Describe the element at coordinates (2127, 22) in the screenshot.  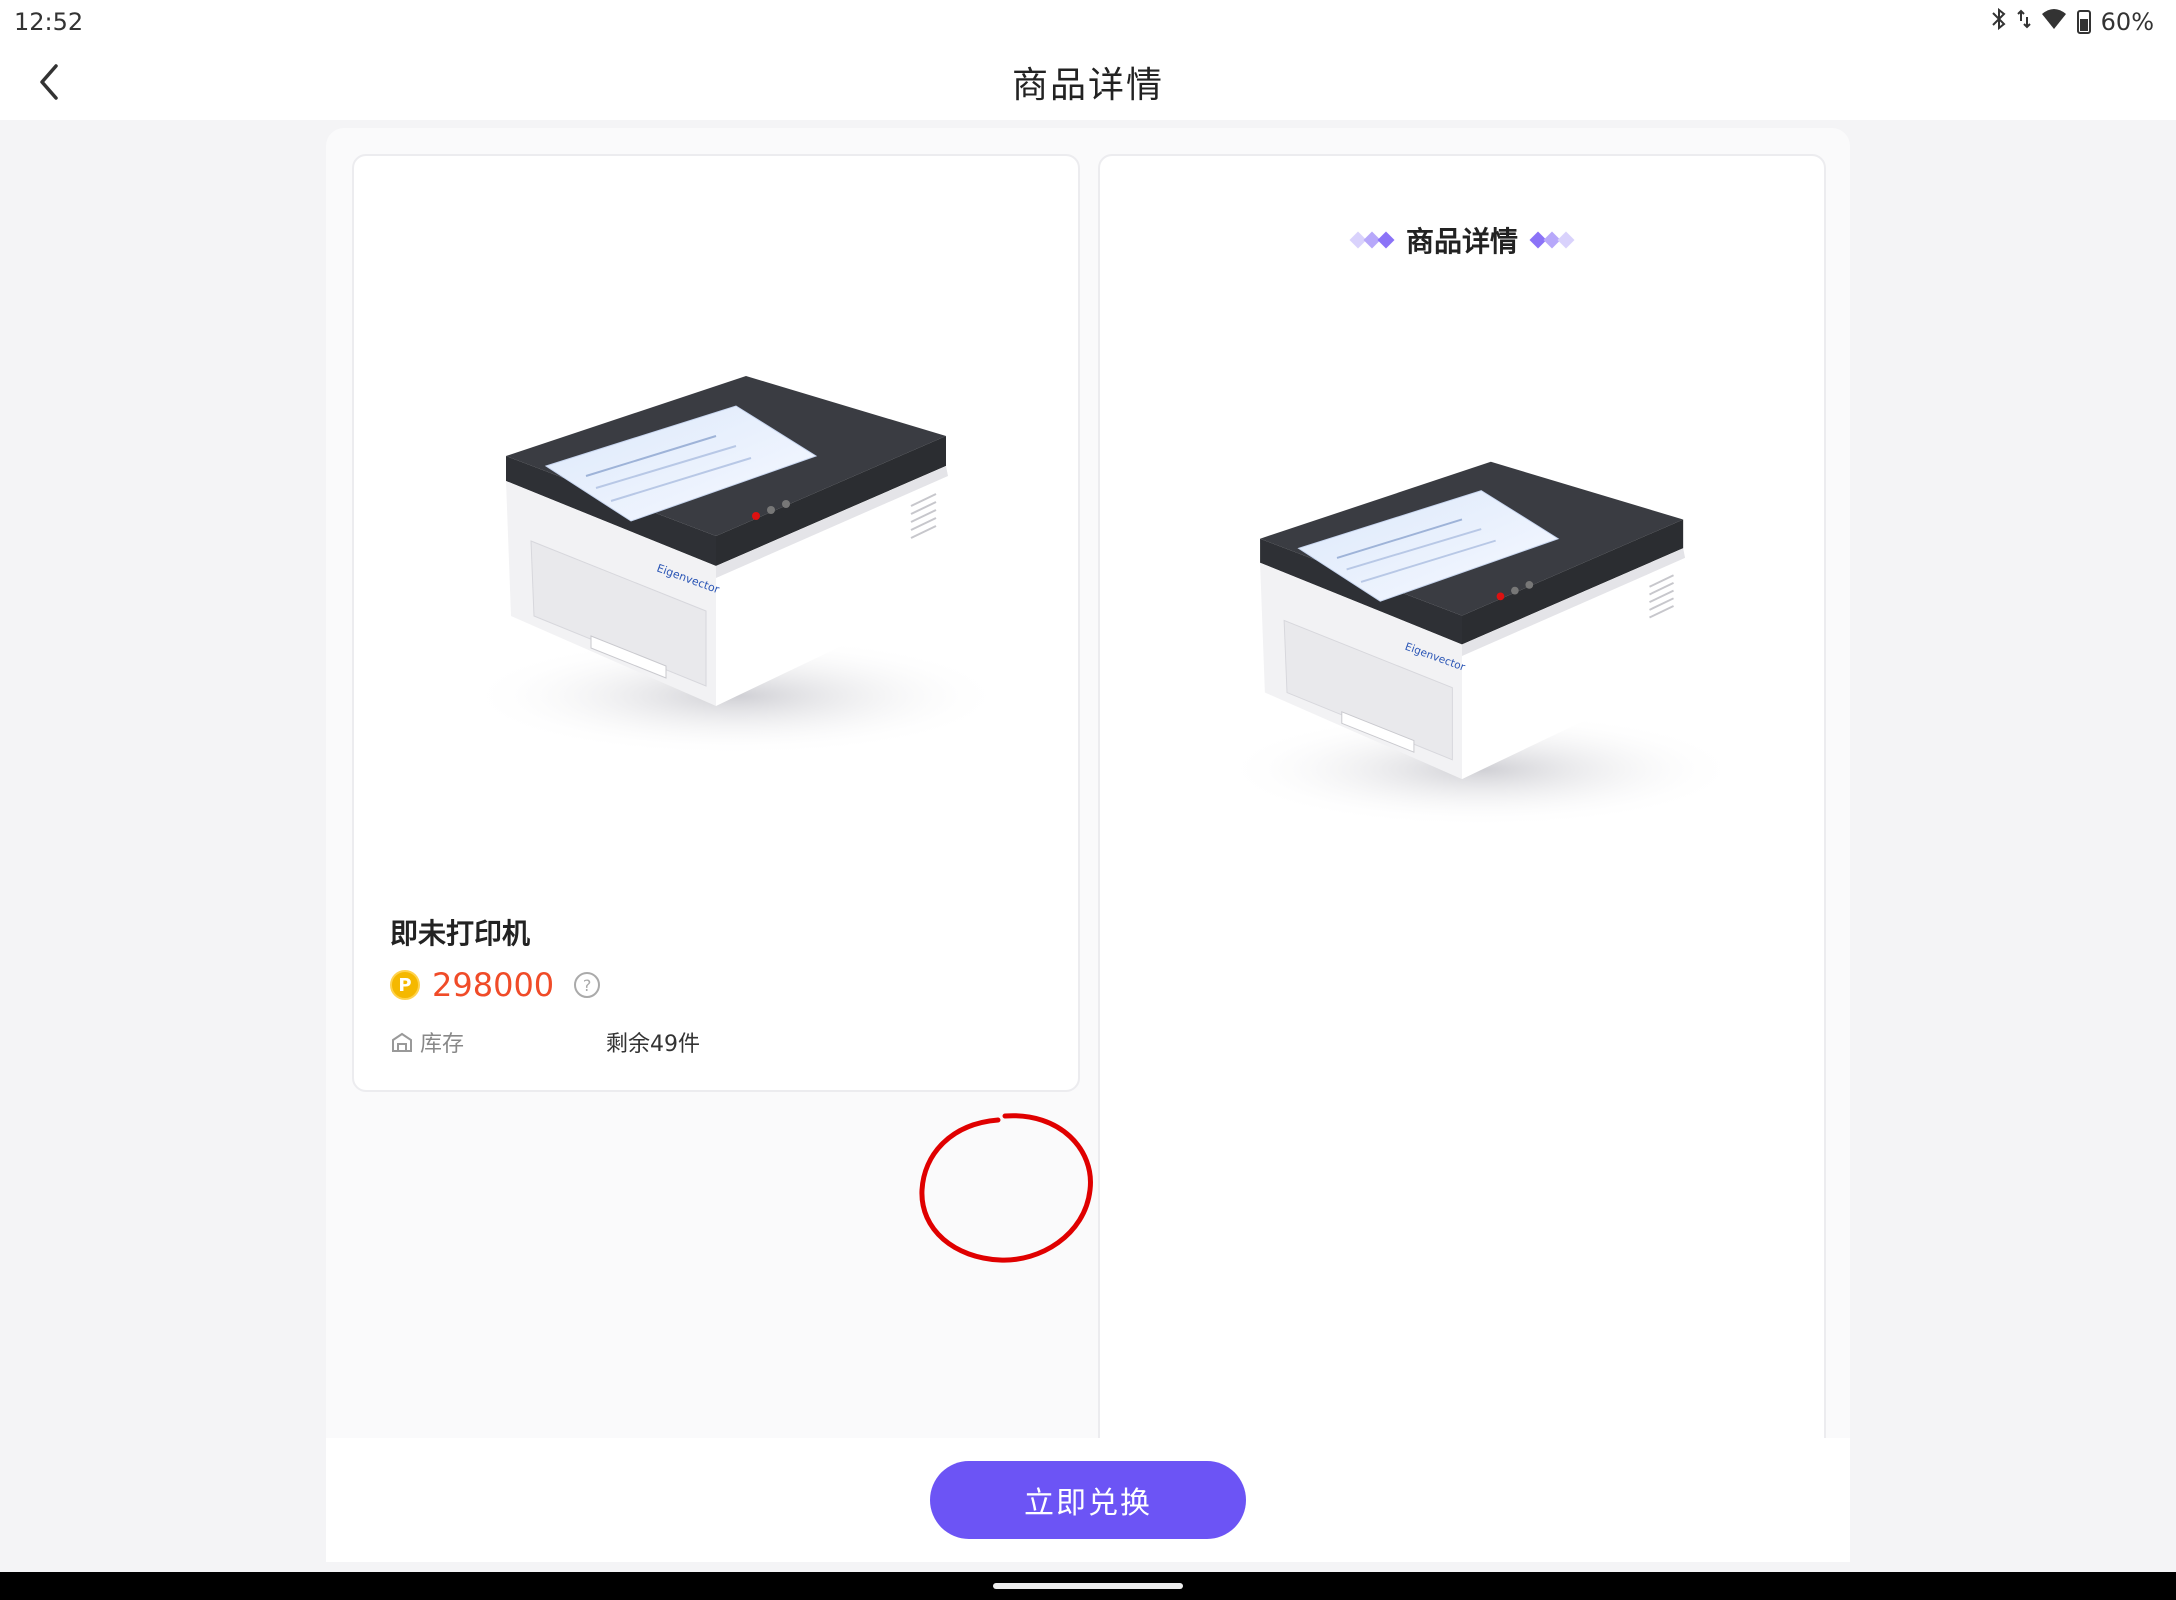
I see `battery-level: 60%` at that location.